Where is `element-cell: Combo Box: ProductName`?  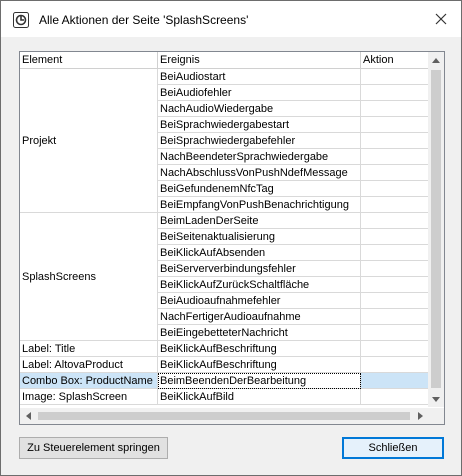
element-cell: Combo Box: ProductName is located at coordinates (89, 381).